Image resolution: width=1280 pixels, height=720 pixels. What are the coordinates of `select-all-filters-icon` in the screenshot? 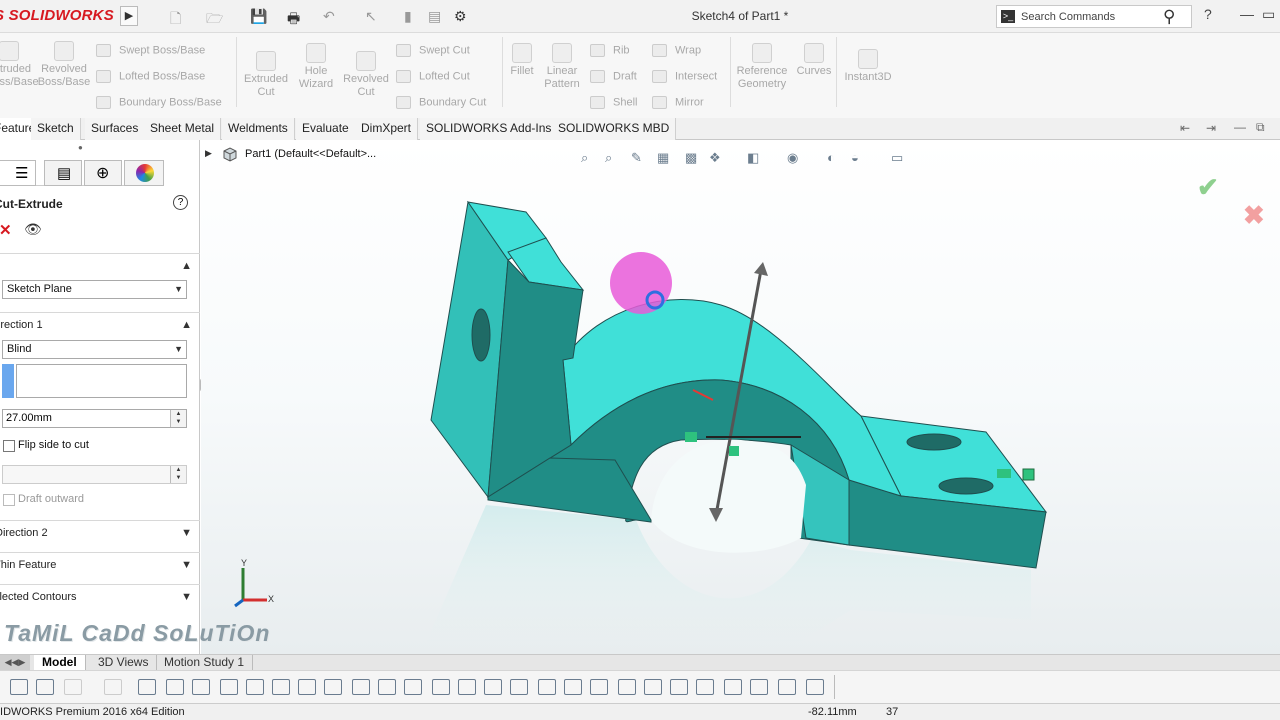 It's located at (113, 687).